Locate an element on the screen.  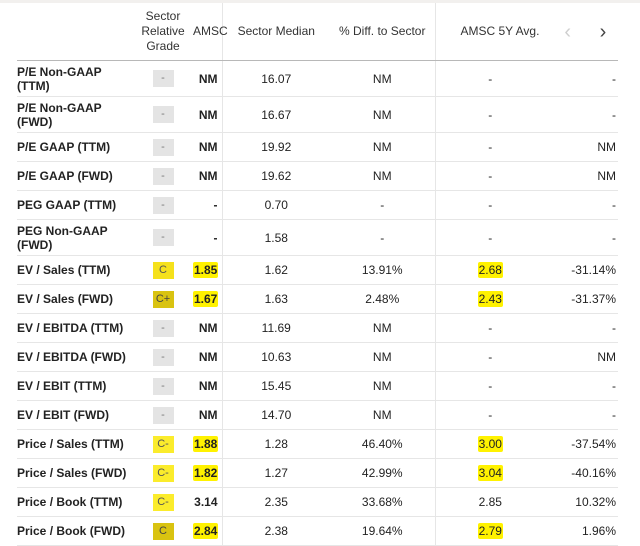
next-column-cell: -31.14% is located at coordinates (581, 270).